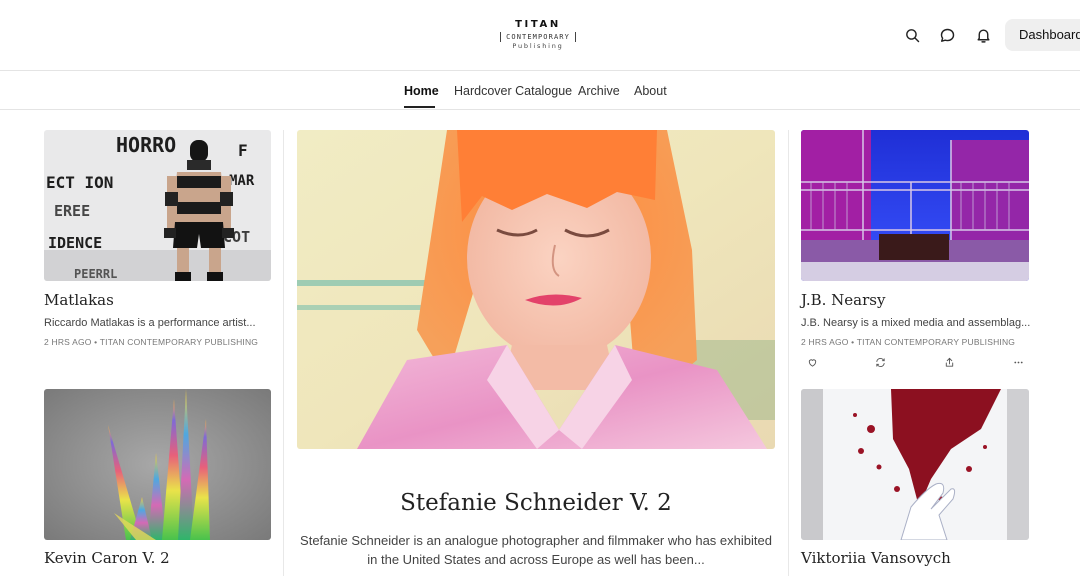  Describe the element at coordinates (75, 243) in the screenshot. I see `graffiti-text: IDENCE` at that location.